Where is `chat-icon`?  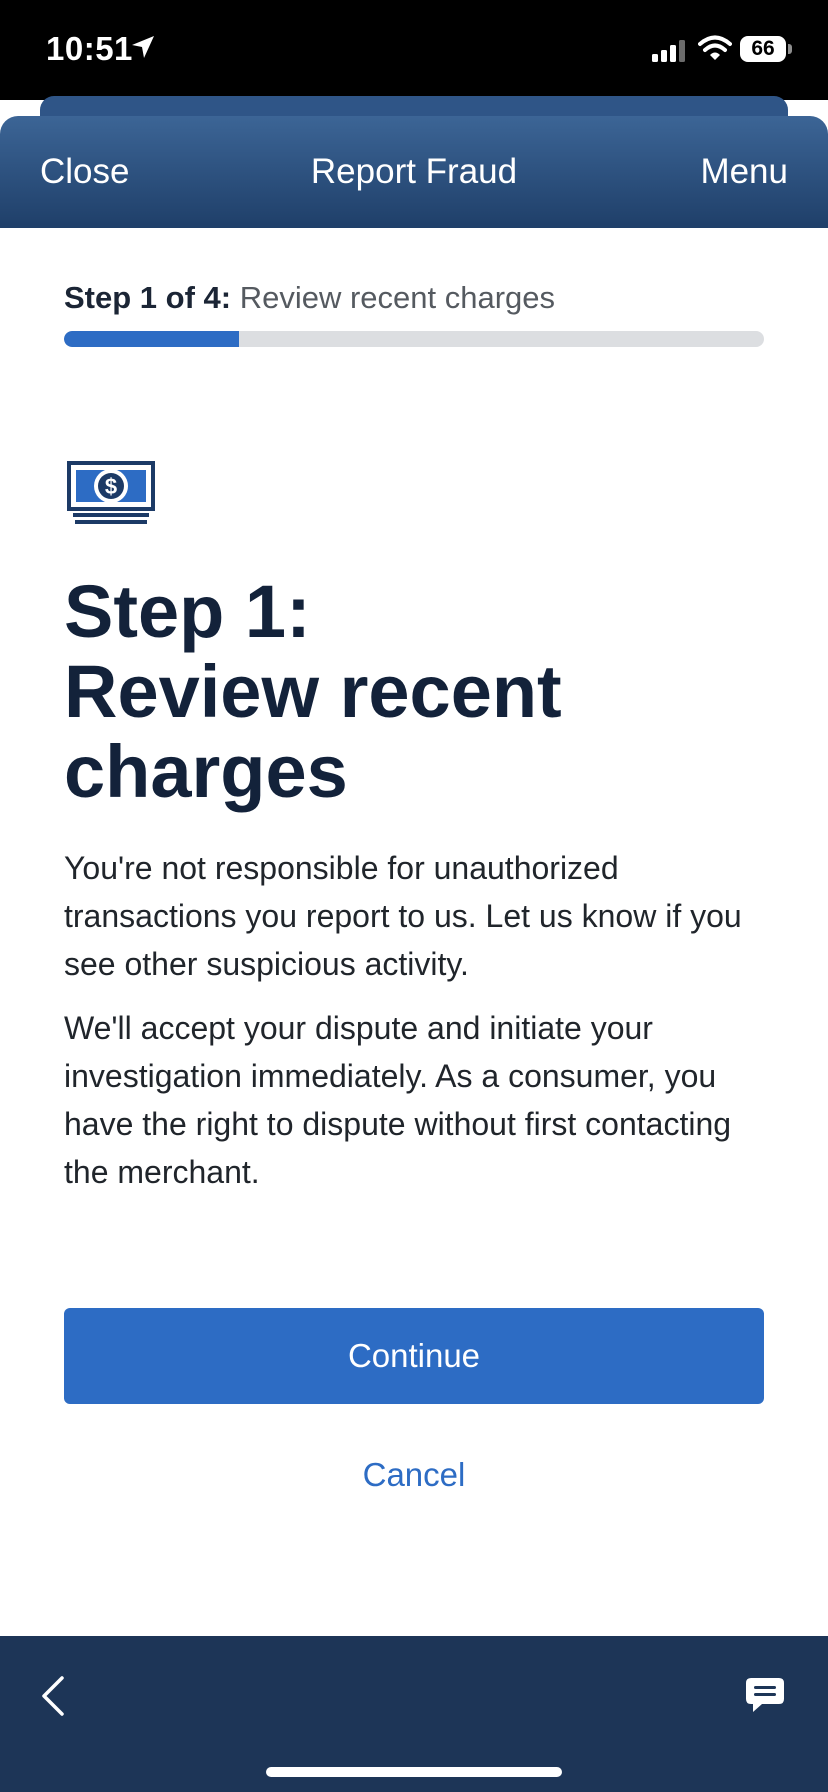 chat-icon is located at coordinates (765, 1698).